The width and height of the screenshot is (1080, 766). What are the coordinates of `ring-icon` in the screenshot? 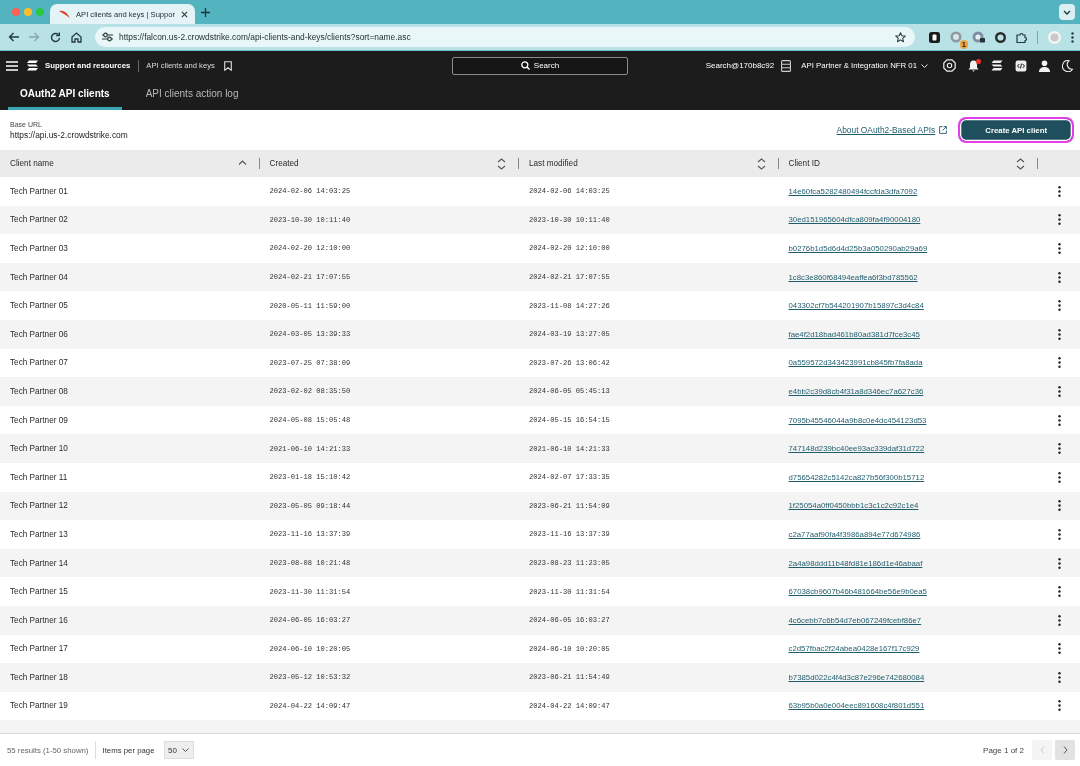 It's located at (1000, 37).